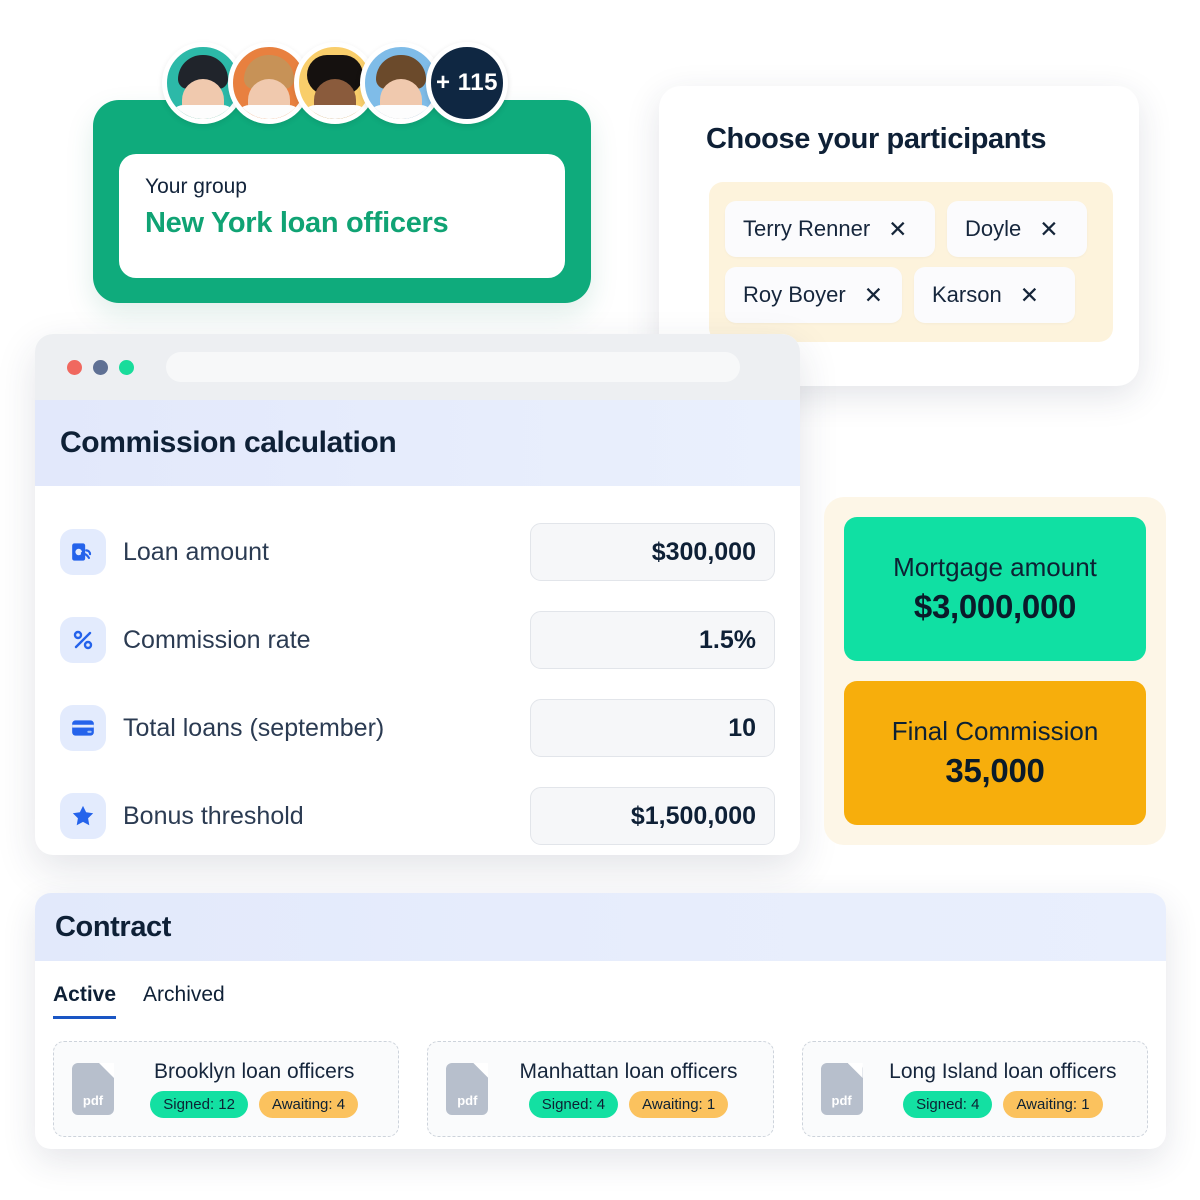 This screenshot has height=1200, width=1200. What do you see at coordinates (196, 551) in the screenshot?
I see `calculator-row-label: Loan amount` at bounding box center [196, 551].